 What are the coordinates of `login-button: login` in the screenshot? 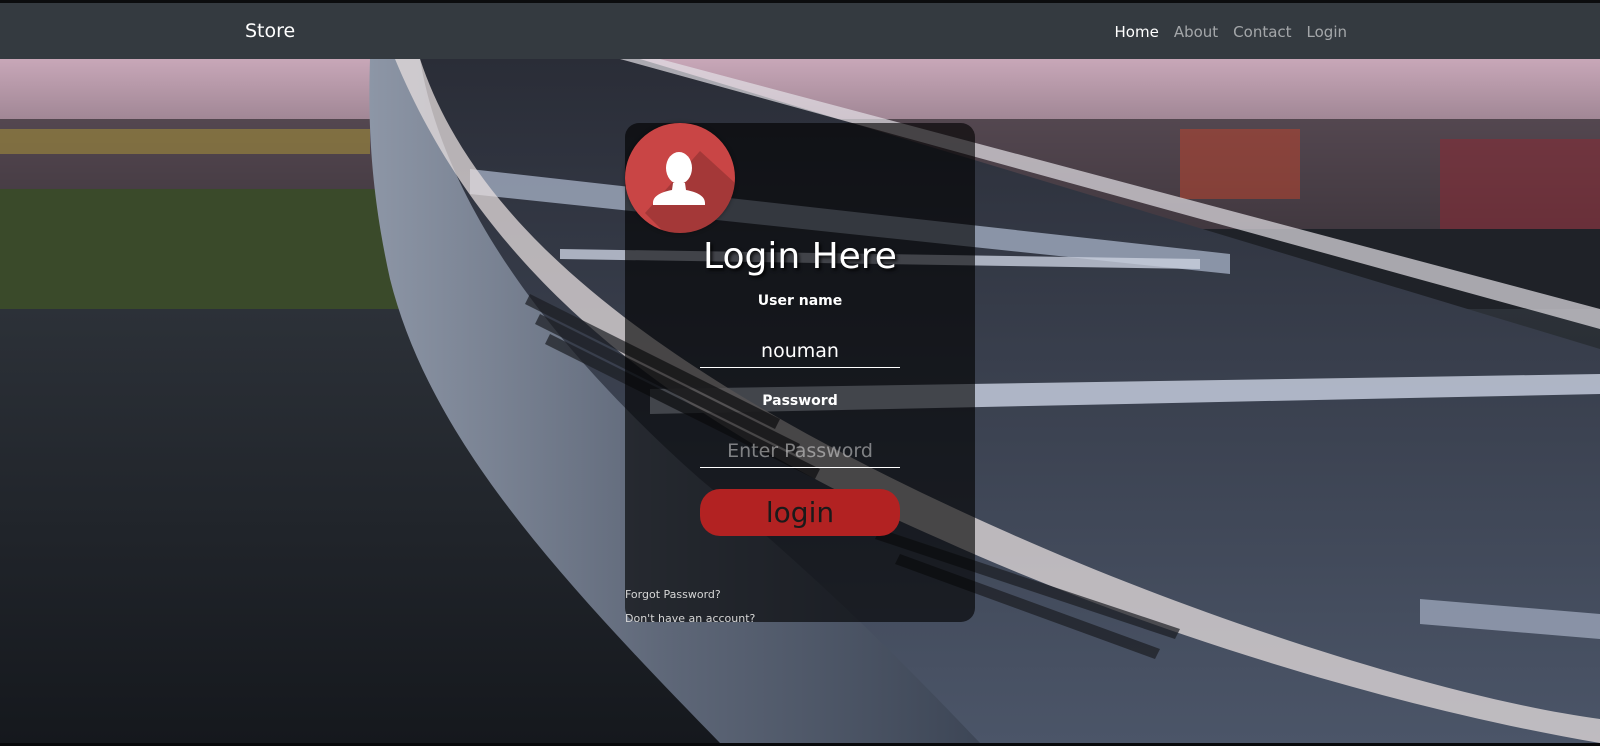 It's located at (800, 512).